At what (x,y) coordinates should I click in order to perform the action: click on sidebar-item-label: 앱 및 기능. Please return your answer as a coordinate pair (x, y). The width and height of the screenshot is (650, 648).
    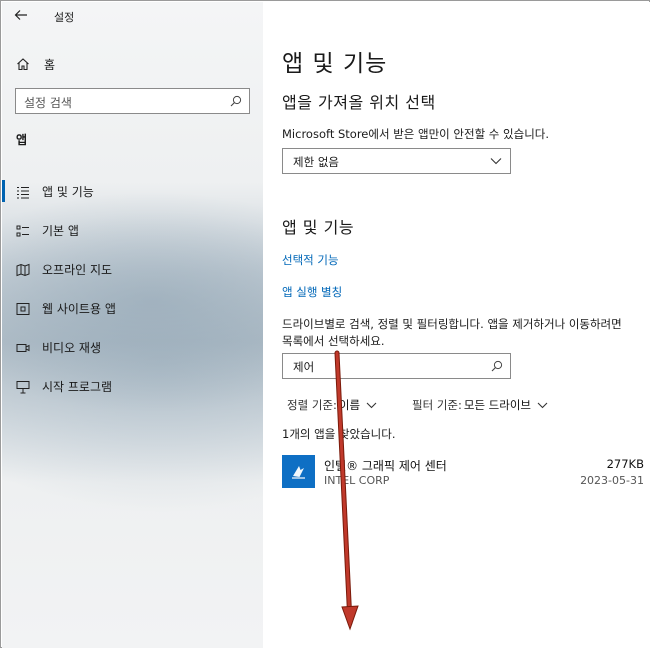
    Looking at the image, I should click on (68, 192).